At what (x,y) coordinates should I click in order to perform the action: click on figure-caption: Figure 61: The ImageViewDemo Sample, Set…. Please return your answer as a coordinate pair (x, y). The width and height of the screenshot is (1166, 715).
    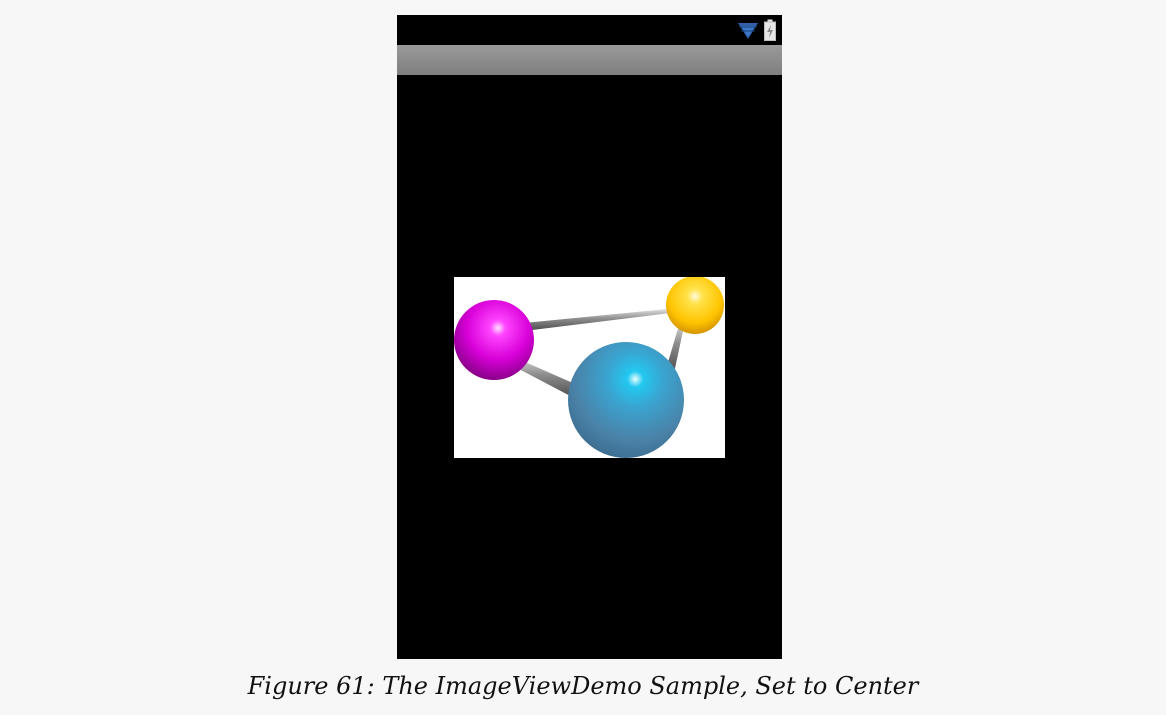
    Looking at the image, I should click on (583, 686).